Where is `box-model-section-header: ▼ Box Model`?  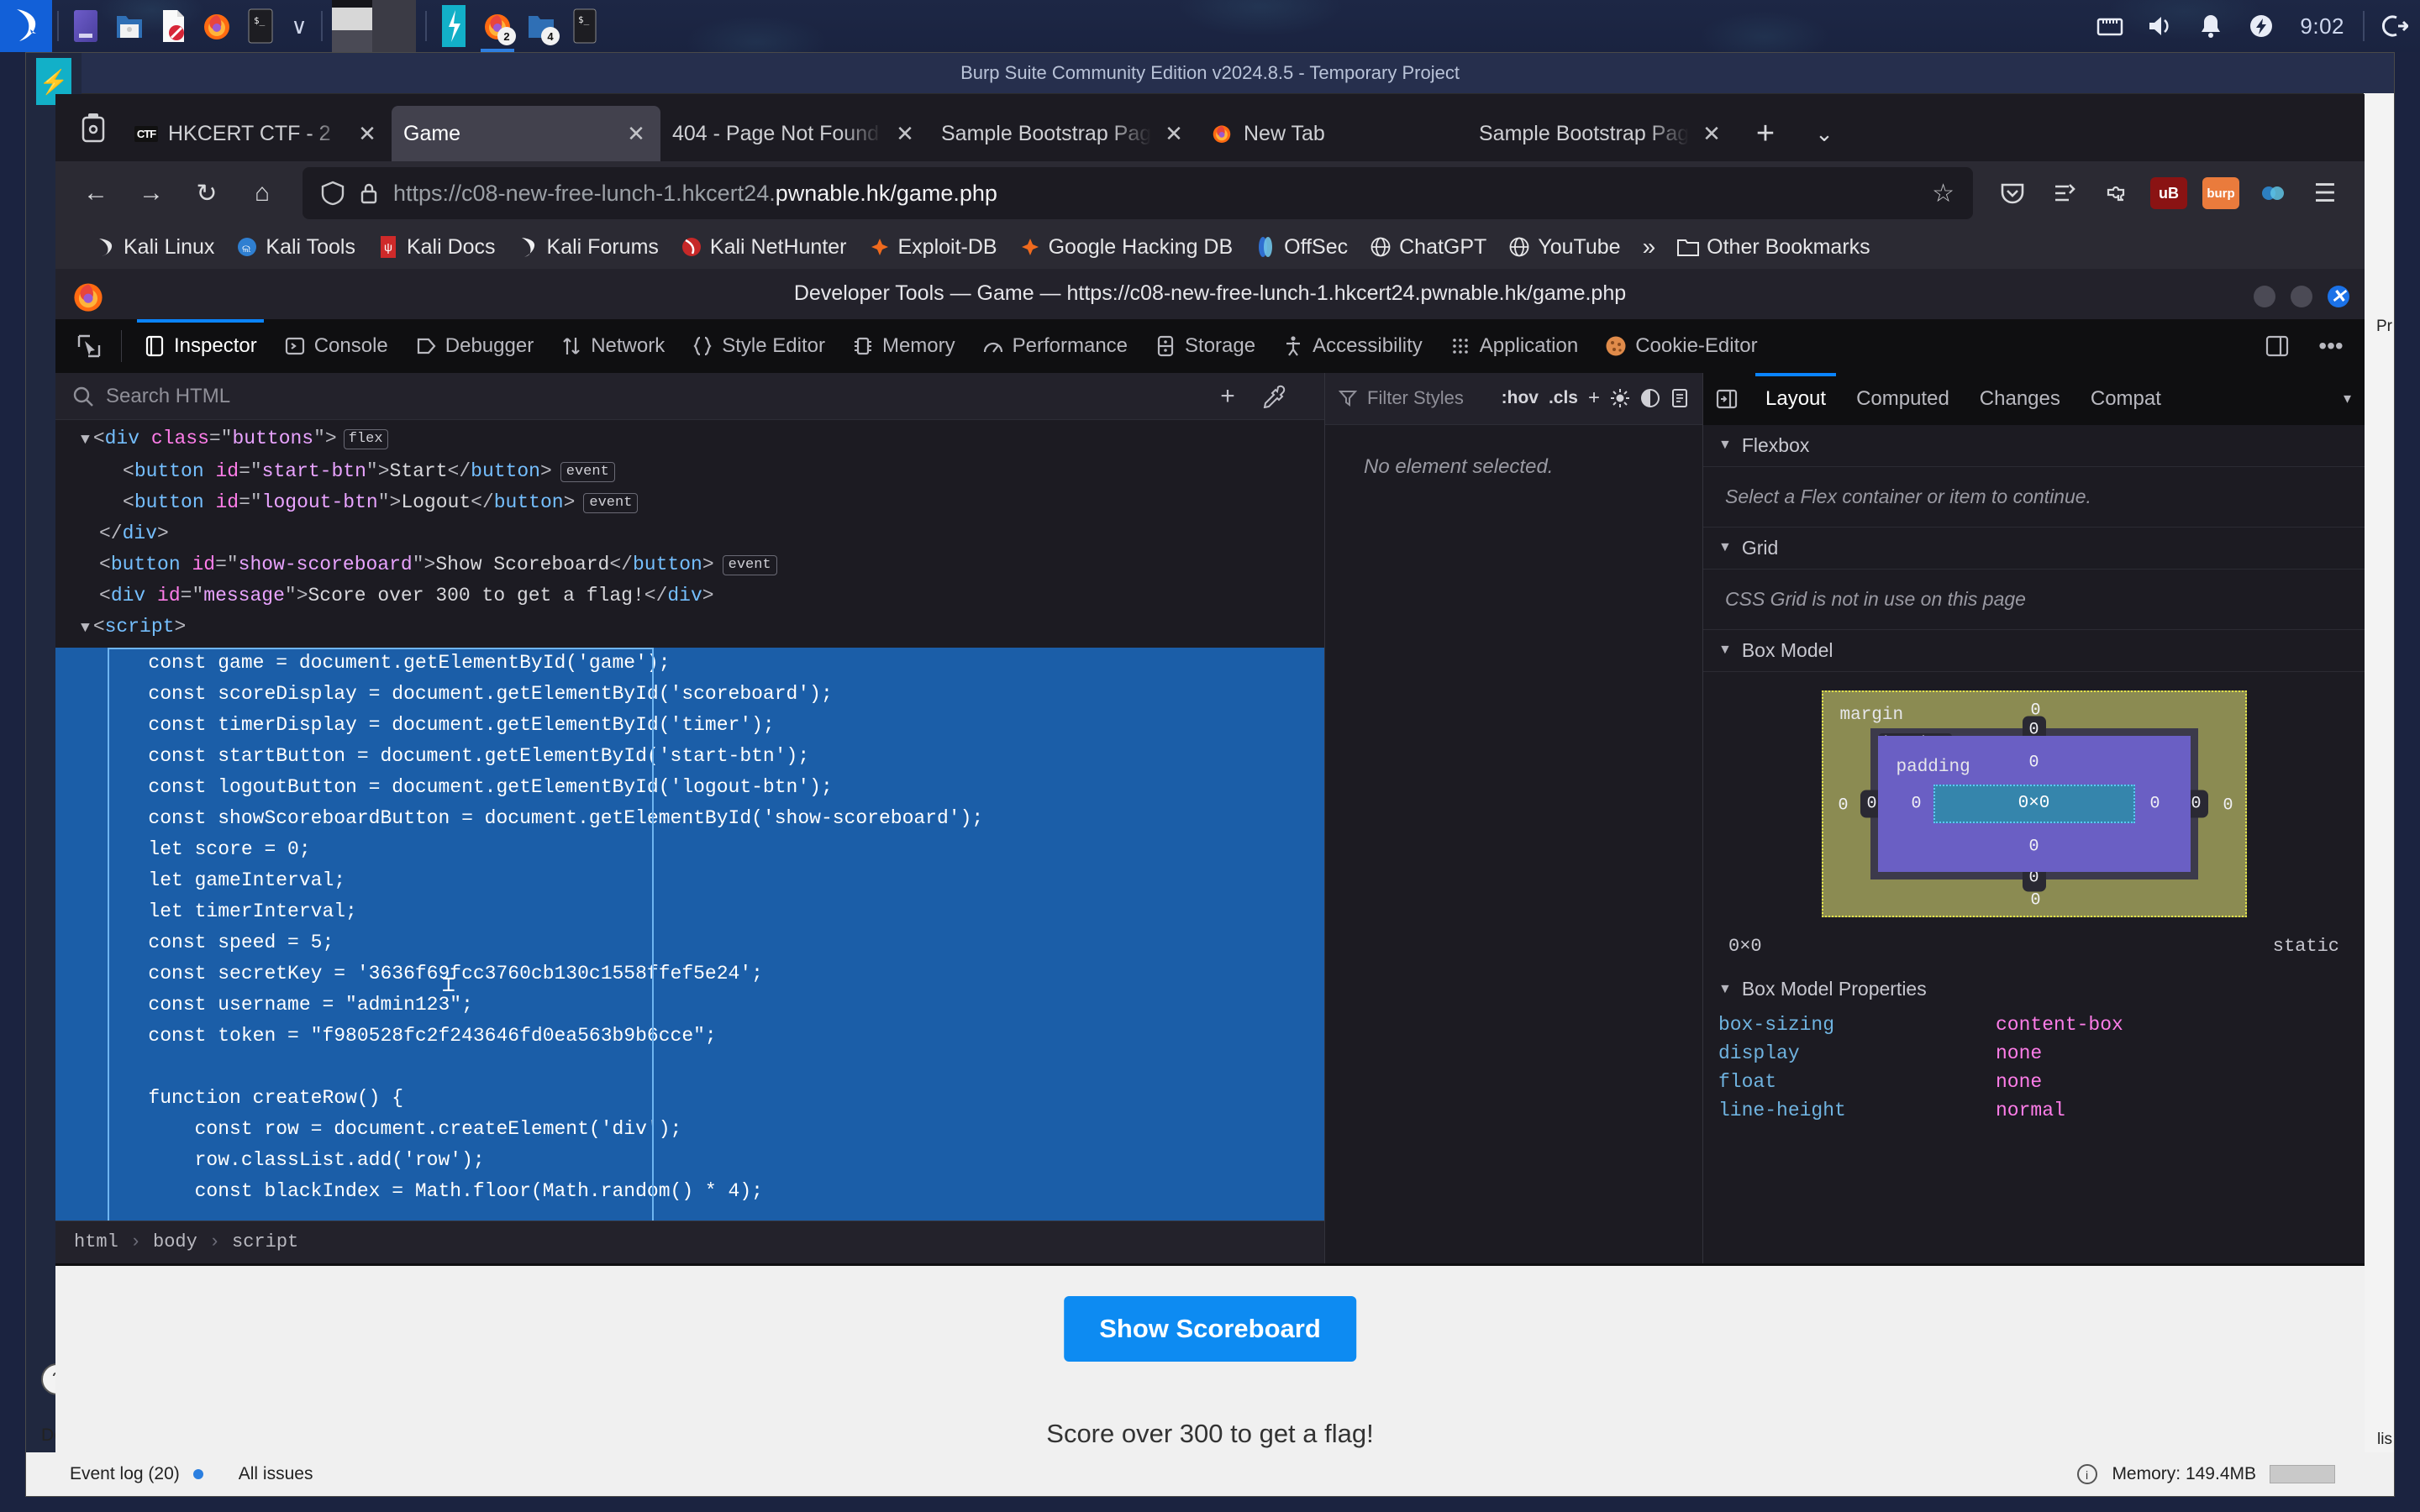
box-model-section-header: ▼ Box Model is located at coordinates (2034, 651).